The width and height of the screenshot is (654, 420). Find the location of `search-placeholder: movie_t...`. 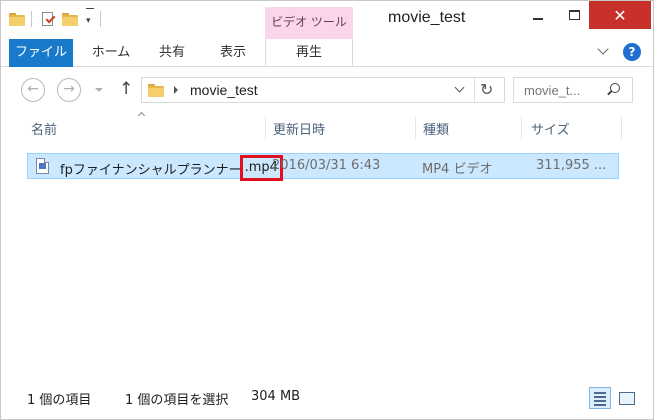

search-placeholder: movie_t... is located at coordinates (552, 90).